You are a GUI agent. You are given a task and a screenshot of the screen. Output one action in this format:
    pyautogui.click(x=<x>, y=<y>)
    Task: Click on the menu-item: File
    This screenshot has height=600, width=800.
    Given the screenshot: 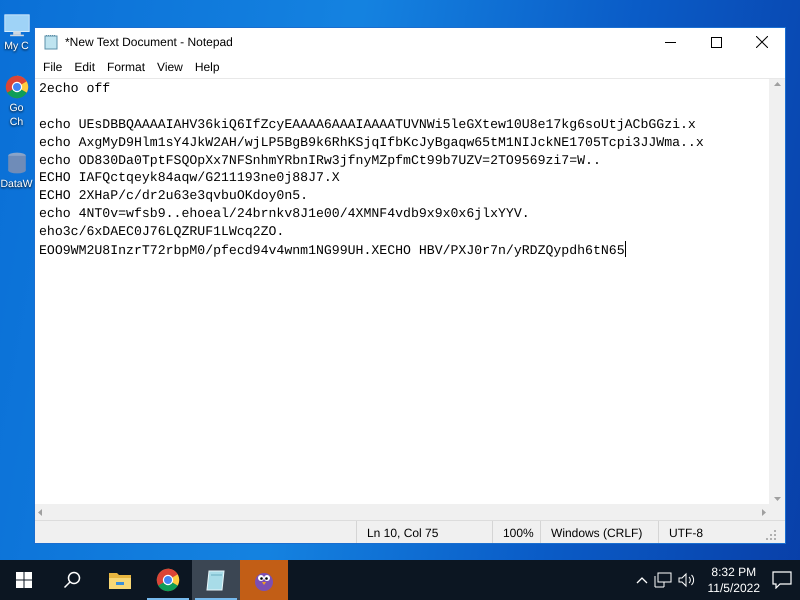 What is the action you would take?
    pyautogui.click(x=52, y=67)
    